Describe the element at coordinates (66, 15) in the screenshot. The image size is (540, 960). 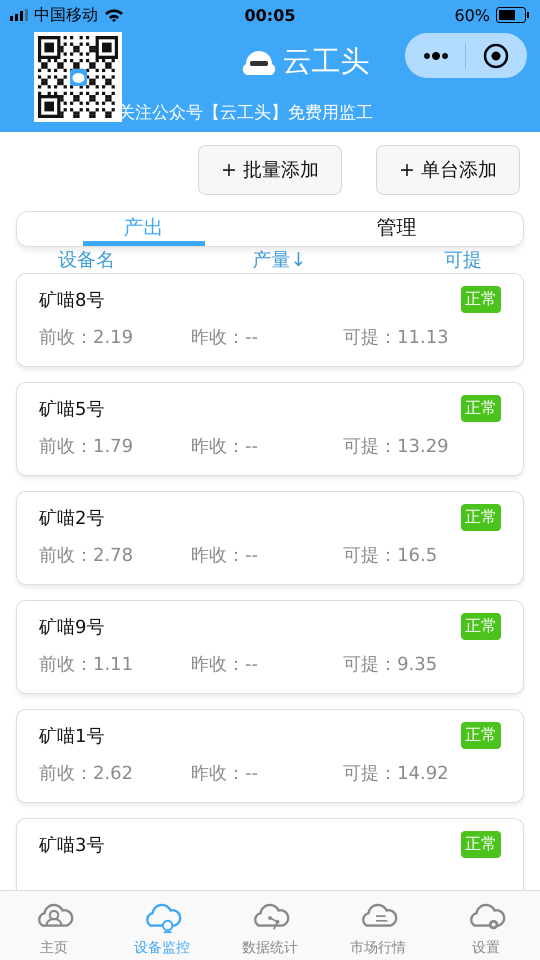
I see `carrier-name: 中国移动` at that location.